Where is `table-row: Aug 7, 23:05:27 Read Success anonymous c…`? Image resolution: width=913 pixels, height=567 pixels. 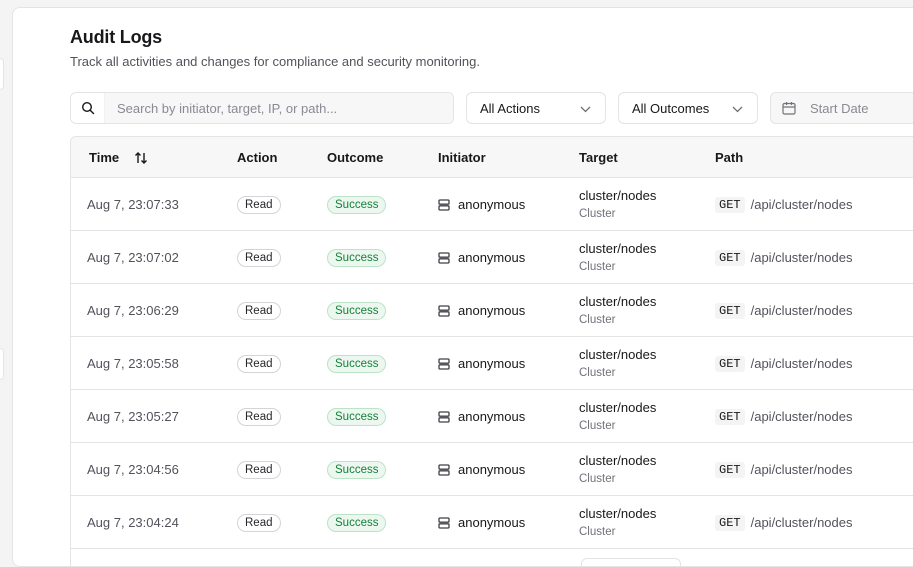
table-row: Aug 7, 23:05:27 Read Success anonymous c… is located at coordinates (492, 416).